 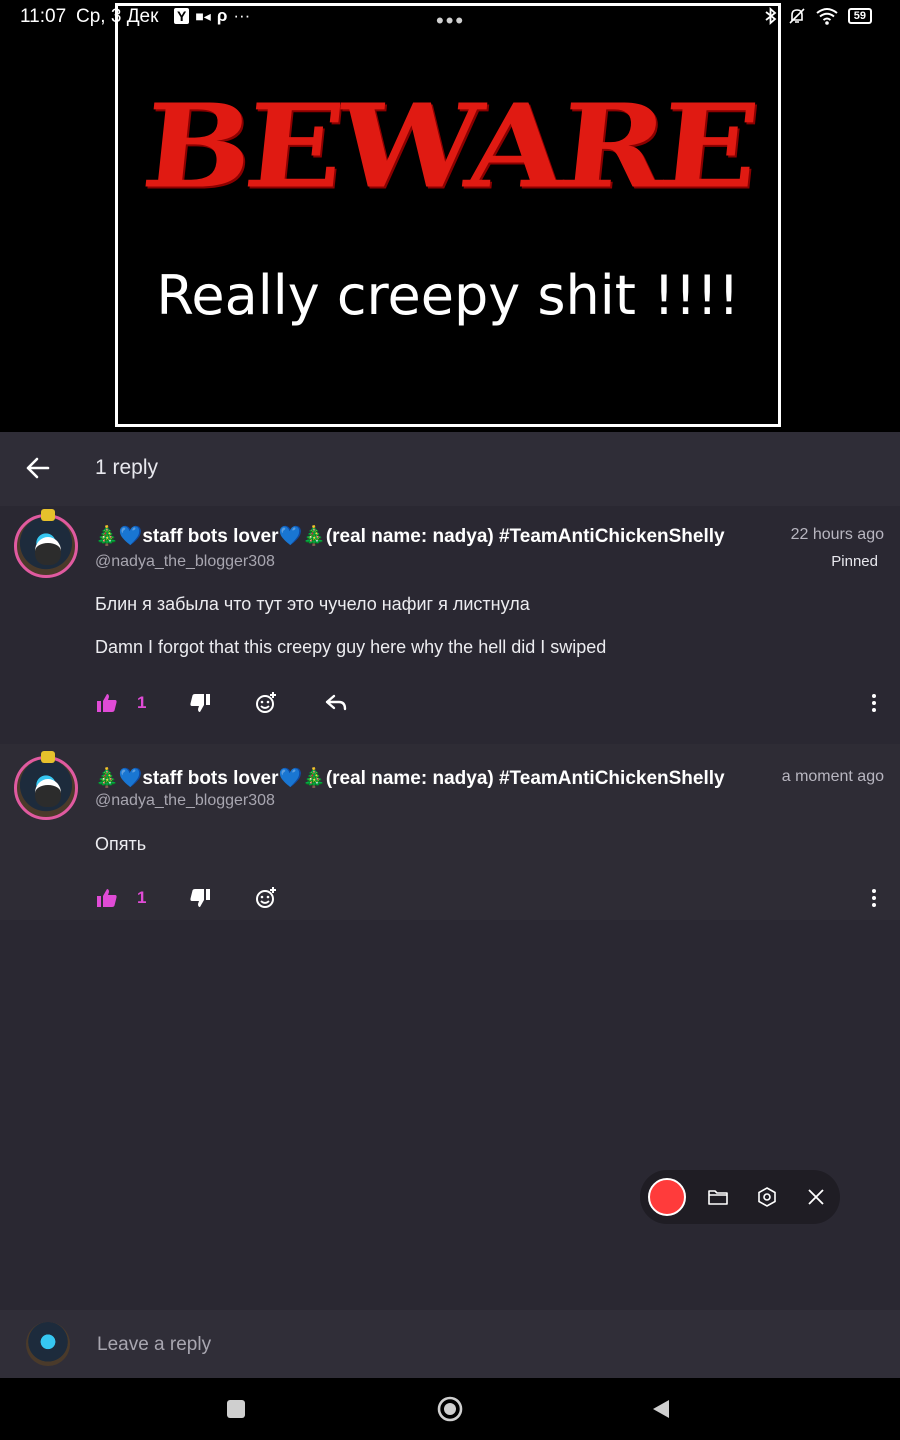 I want to click on arrow-left-icon, so click(x=38, y=468).